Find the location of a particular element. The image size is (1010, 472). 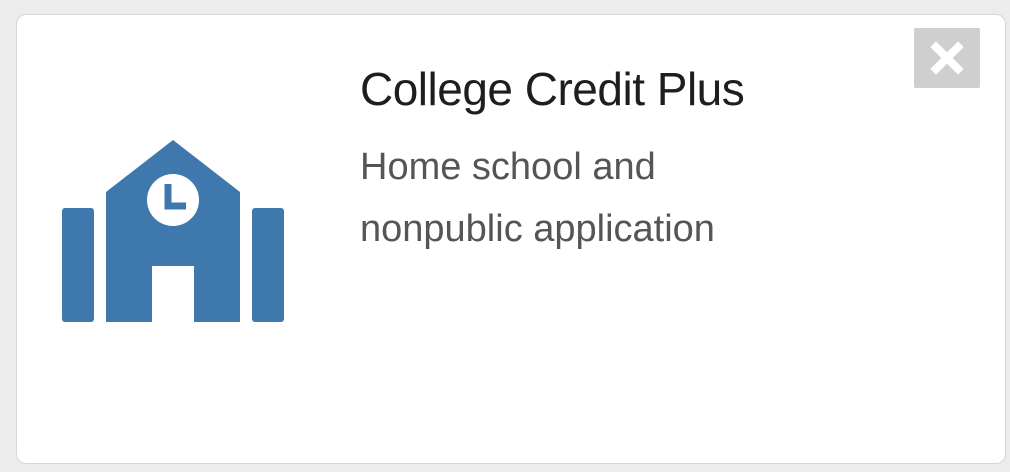

close-button is located at coordinates (947, 58).